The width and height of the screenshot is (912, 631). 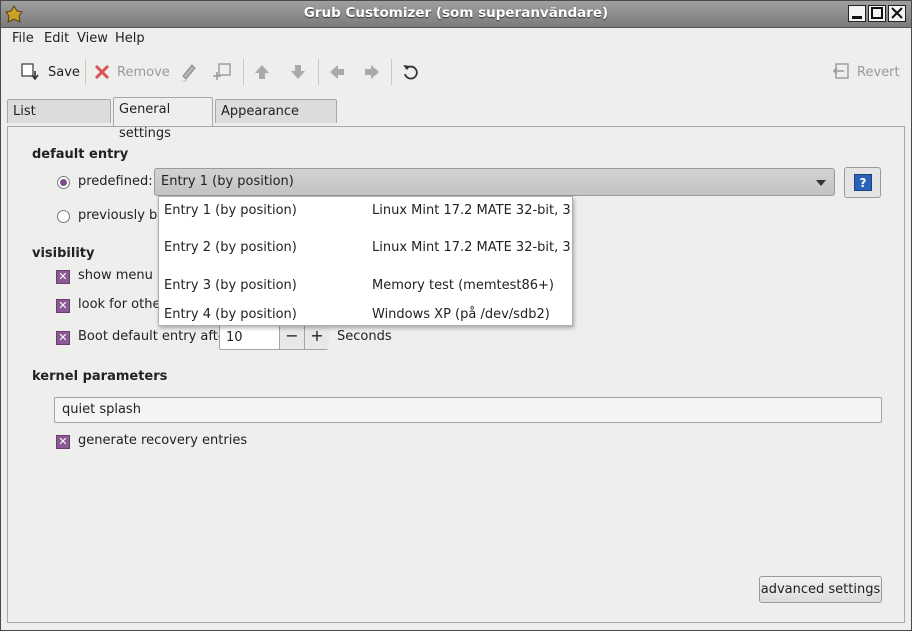 What do you see at coordinates (63, 253) in the screenshot?
I see `visibility-heading: visibility` at bounding box center [63, 253].